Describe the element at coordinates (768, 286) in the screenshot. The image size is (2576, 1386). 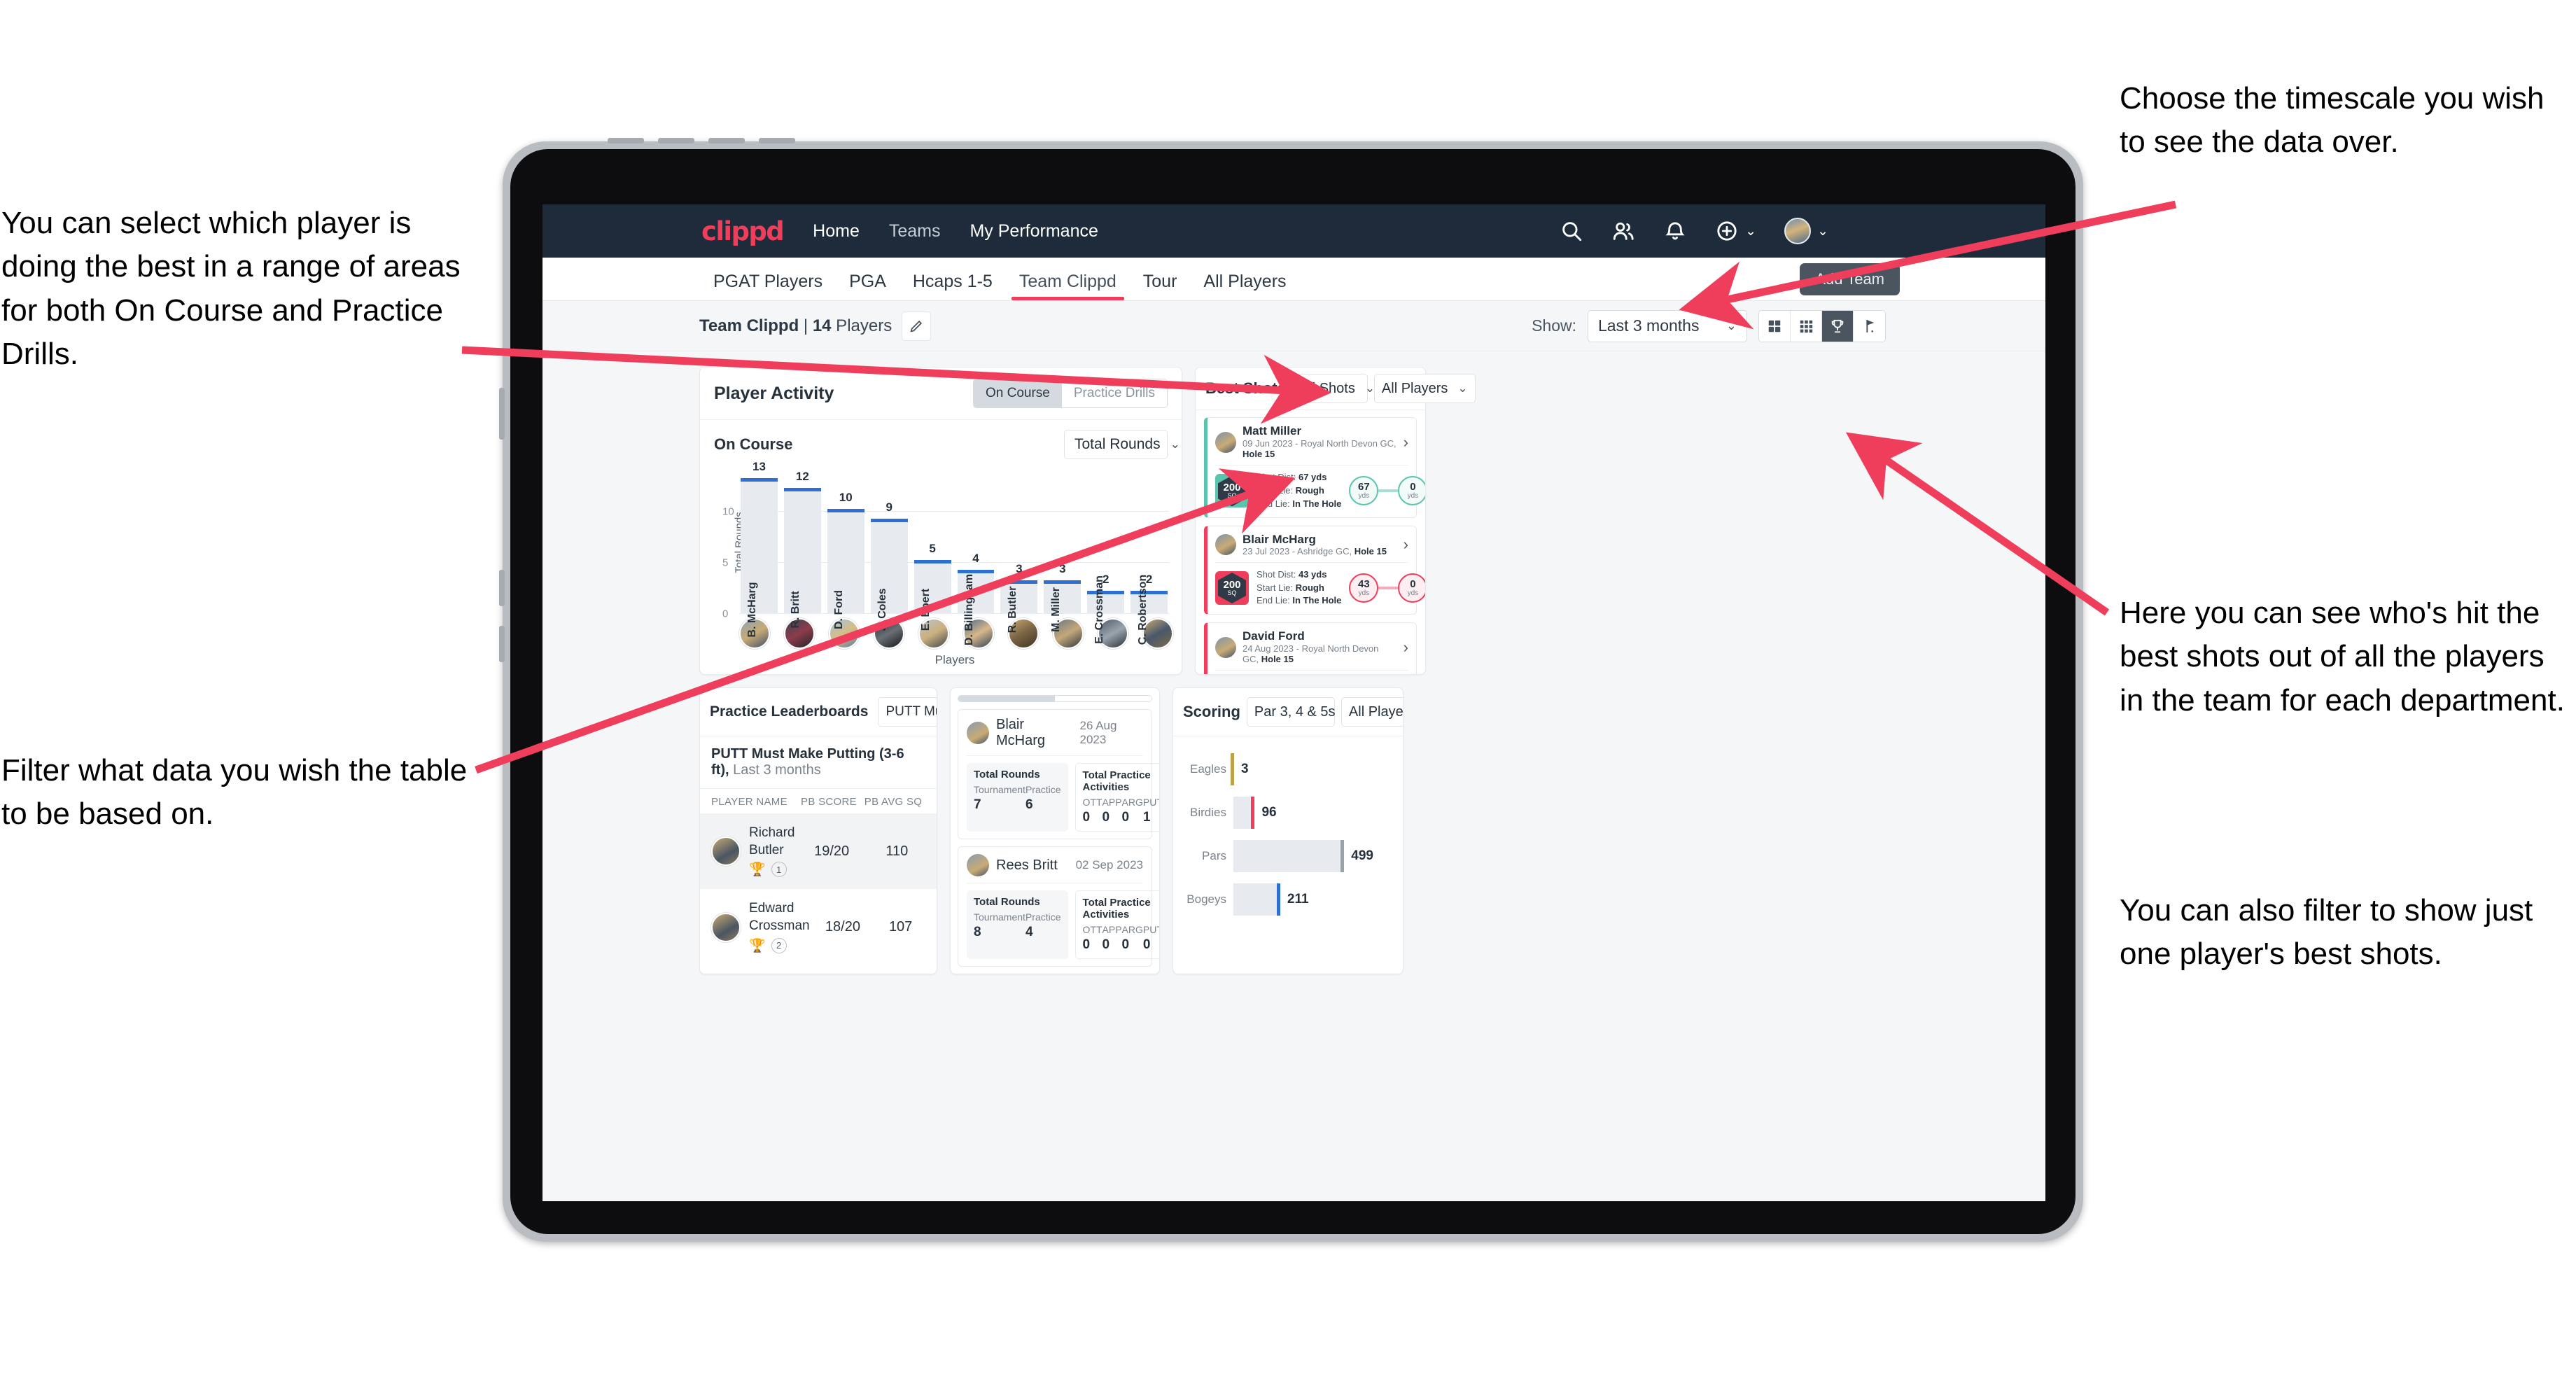
I see `tab-pgat-players: PGAT Players` at that location.